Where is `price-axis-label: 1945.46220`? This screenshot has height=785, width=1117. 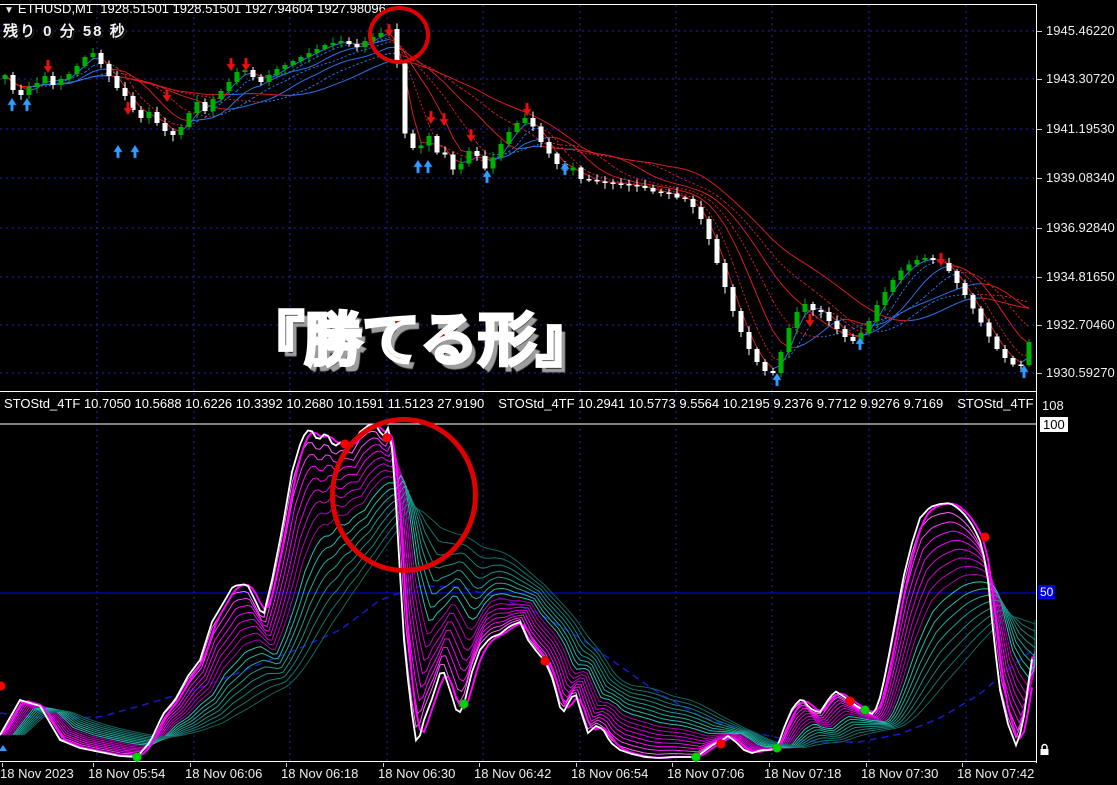 price-axis-label: 1945.46220 is located at coordinates (1080, 30).